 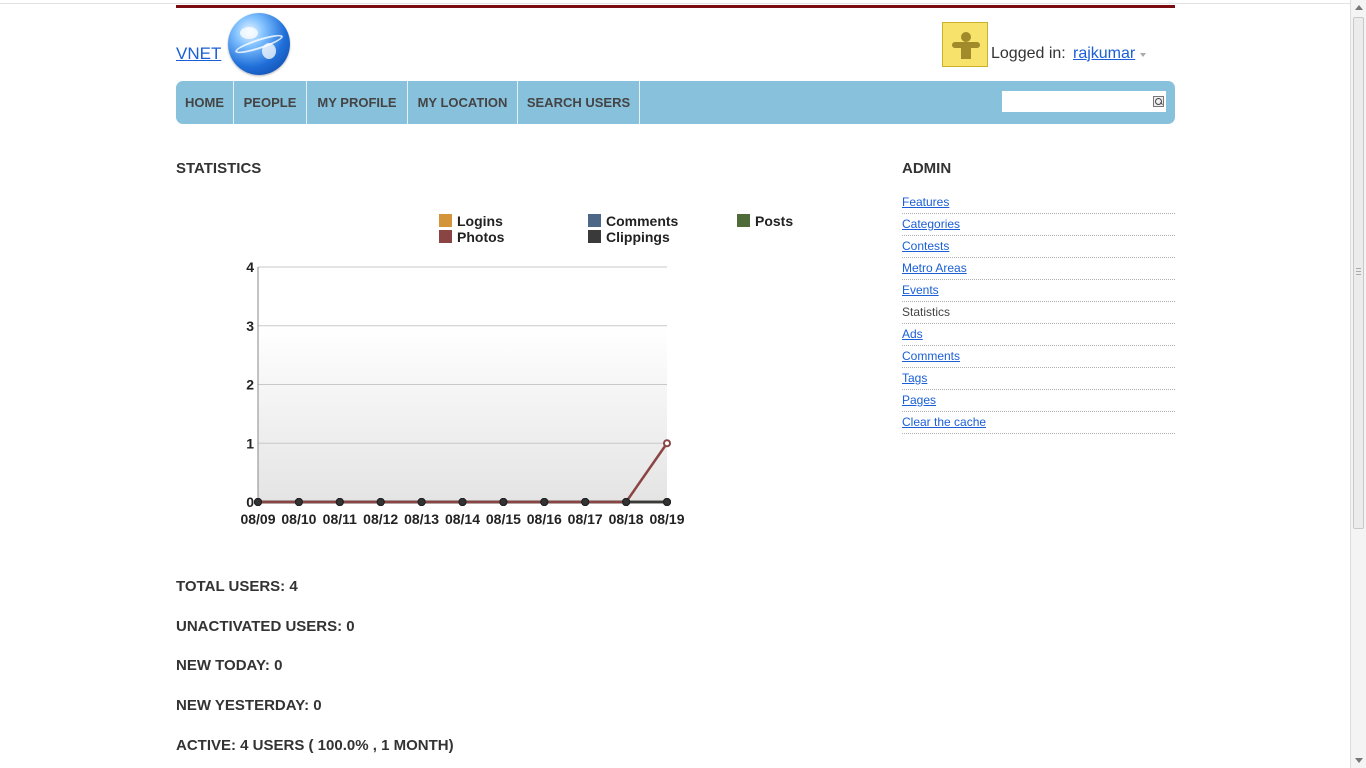 I want to click on nav-item-search-users: SEARCH USERS, so click(x=579, y=102).